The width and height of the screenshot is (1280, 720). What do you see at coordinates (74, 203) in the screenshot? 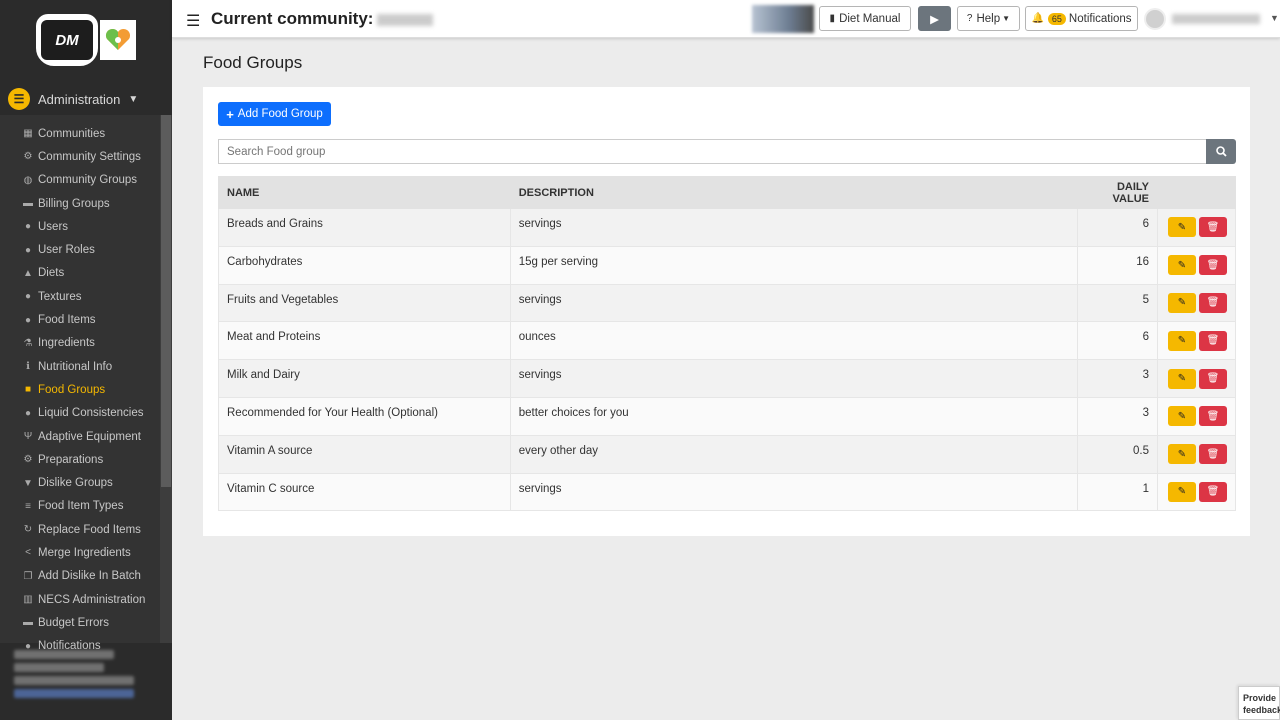
I see `sidebar-item-label: Billing Groups` at bounding box center [74, 203].